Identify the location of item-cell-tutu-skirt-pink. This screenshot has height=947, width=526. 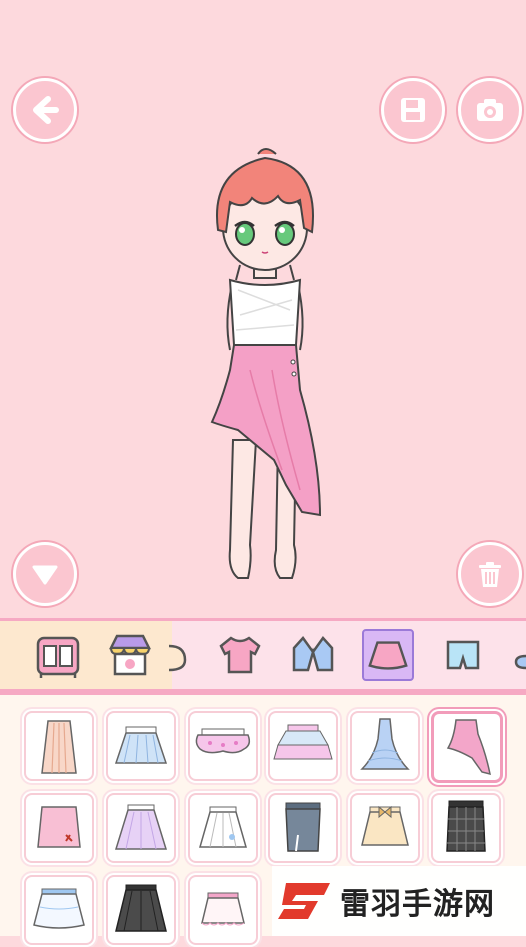
(223, 746).